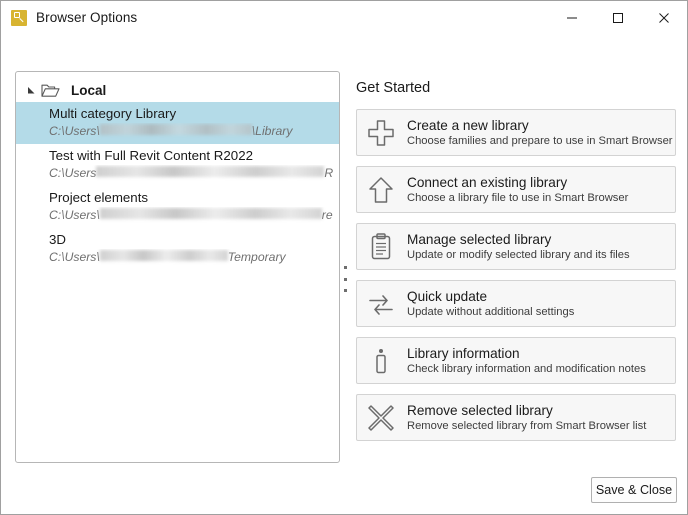 This screenshot has width=688, height=515. Describe the element at coordinates (634, 490) in the screenshot. I see `save-and-close-button: Save & Close` at that location.